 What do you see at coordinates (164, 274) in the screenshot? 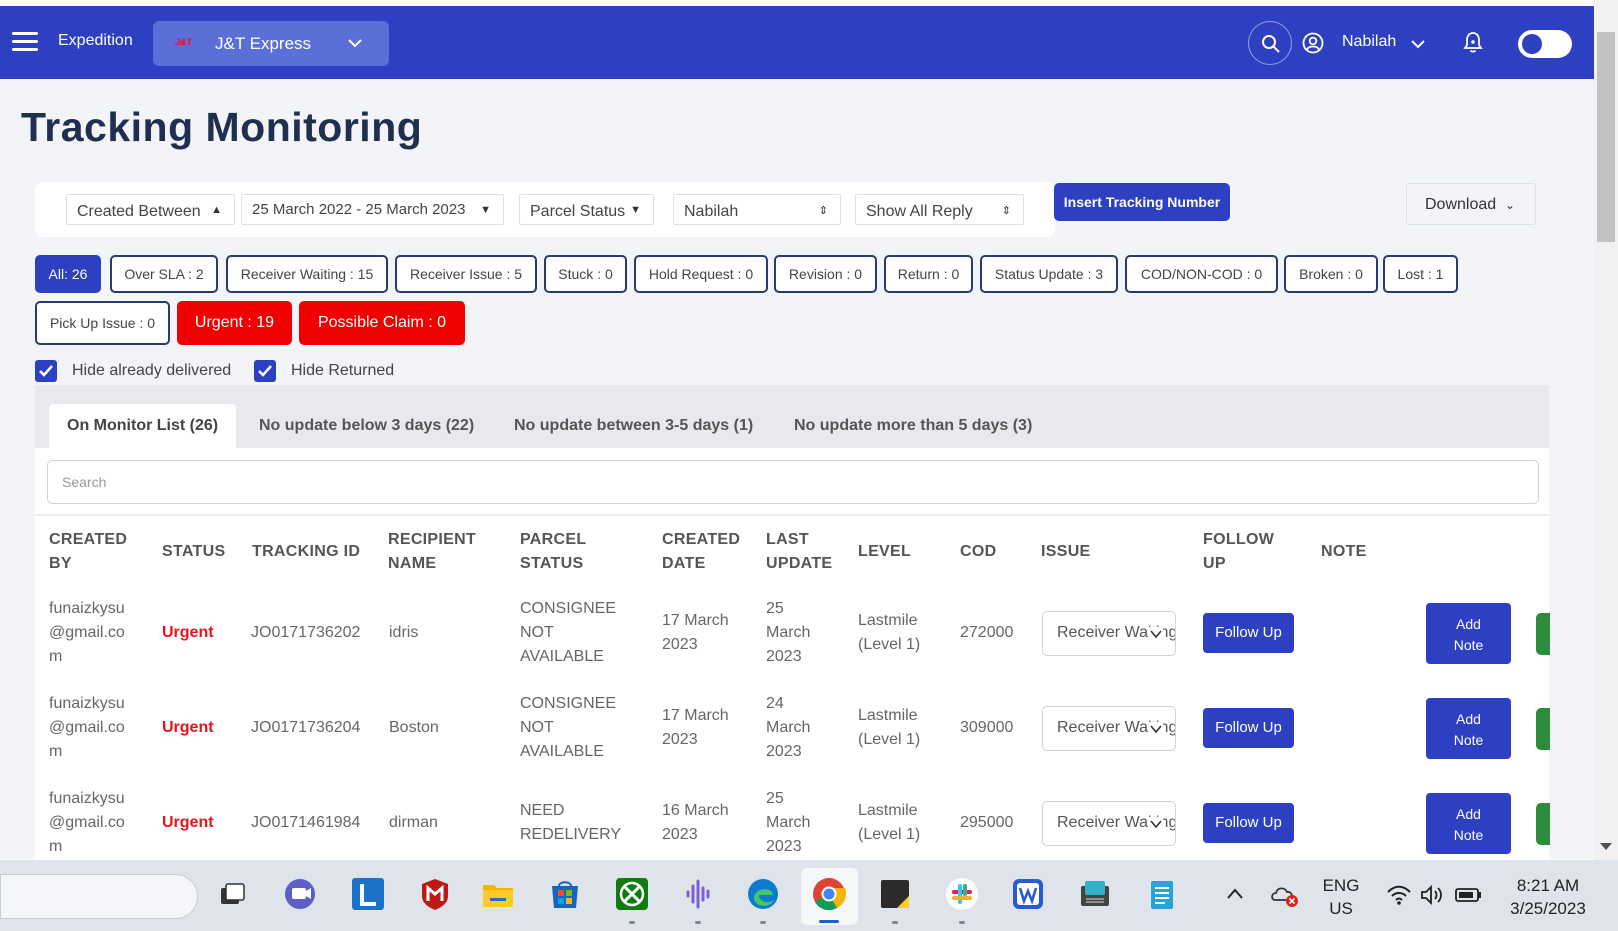
I see `chip-over-sla: Over SLA : 2` at bounding box center [164, 274].